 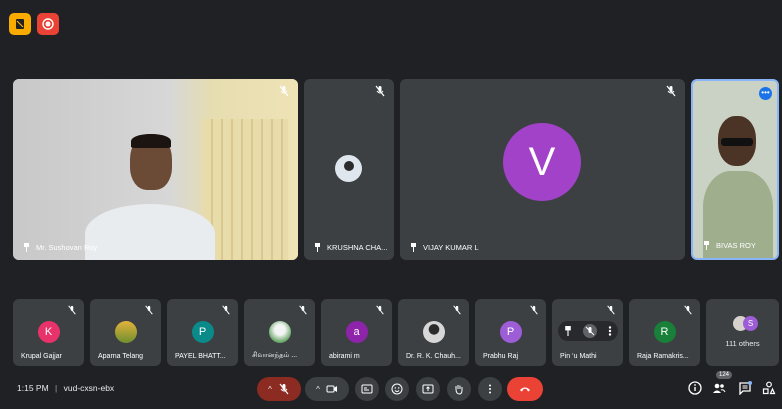 I want to click on video-tile-abirami: a abirami m, so click(x=356, y=332).